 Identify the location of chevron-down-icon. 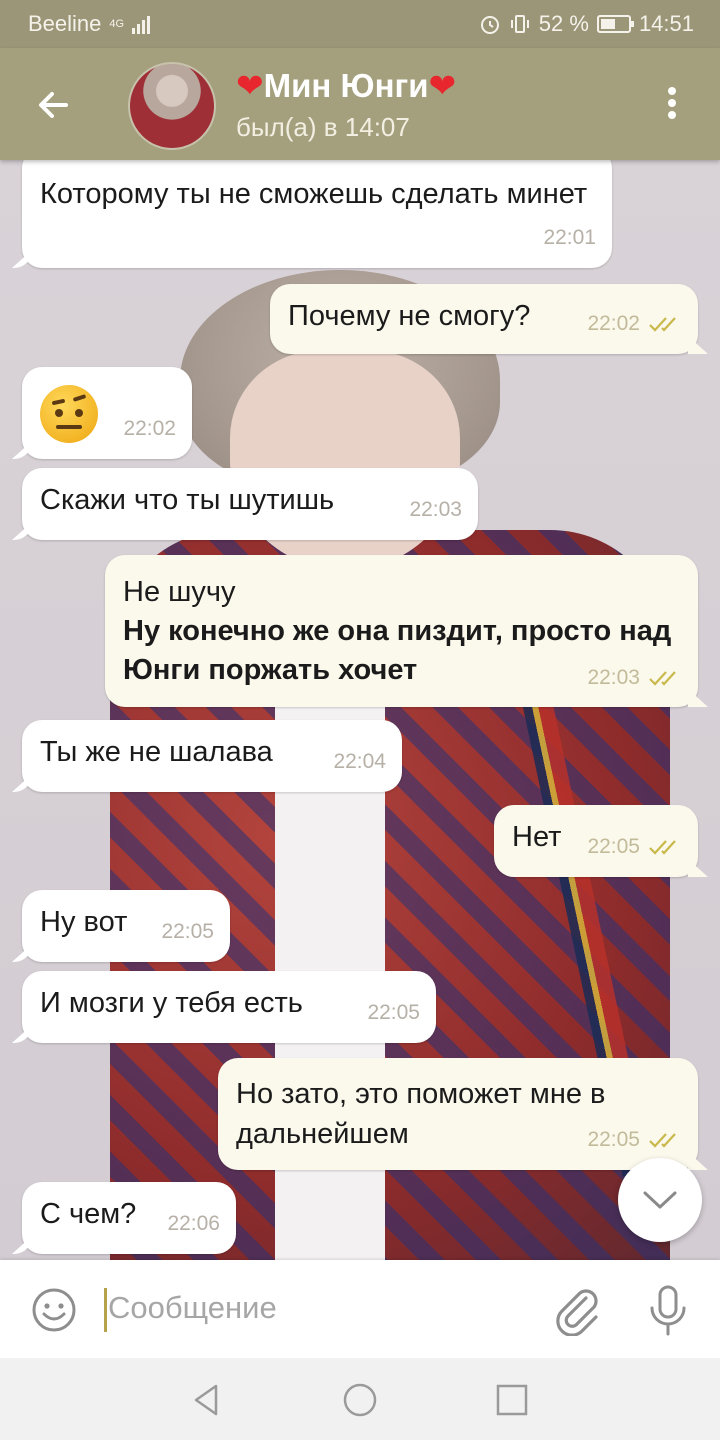
(660, 1200).